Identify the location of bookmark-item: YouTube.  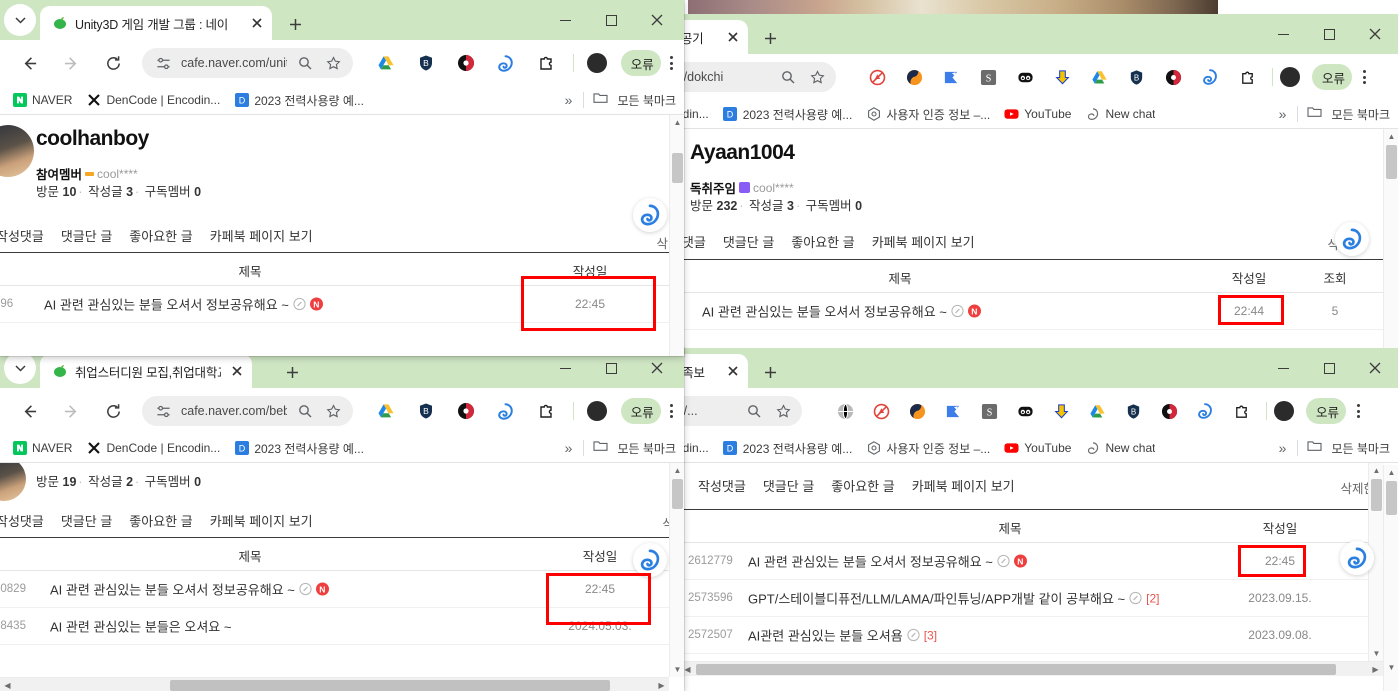
(1037, 114).